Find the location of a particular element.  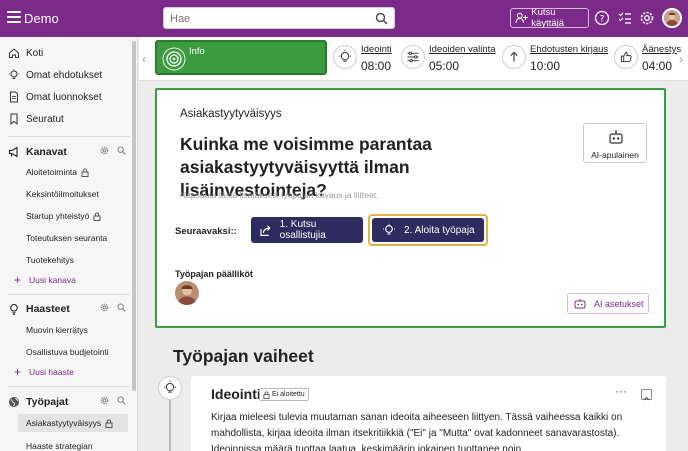

search-input is located at coordinates (270, 18).